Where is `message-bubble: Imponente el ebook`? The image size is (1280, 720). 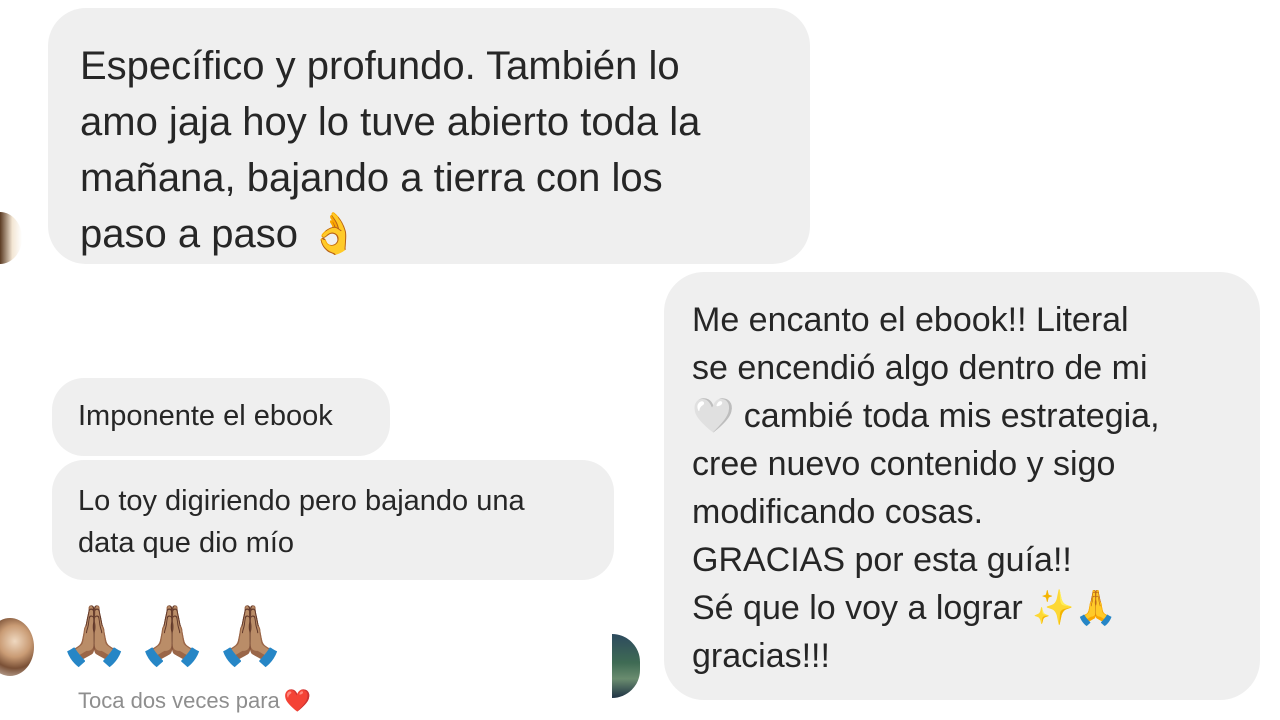
message-bubble: Imponente el ebook is located at coordinates (221, 417).